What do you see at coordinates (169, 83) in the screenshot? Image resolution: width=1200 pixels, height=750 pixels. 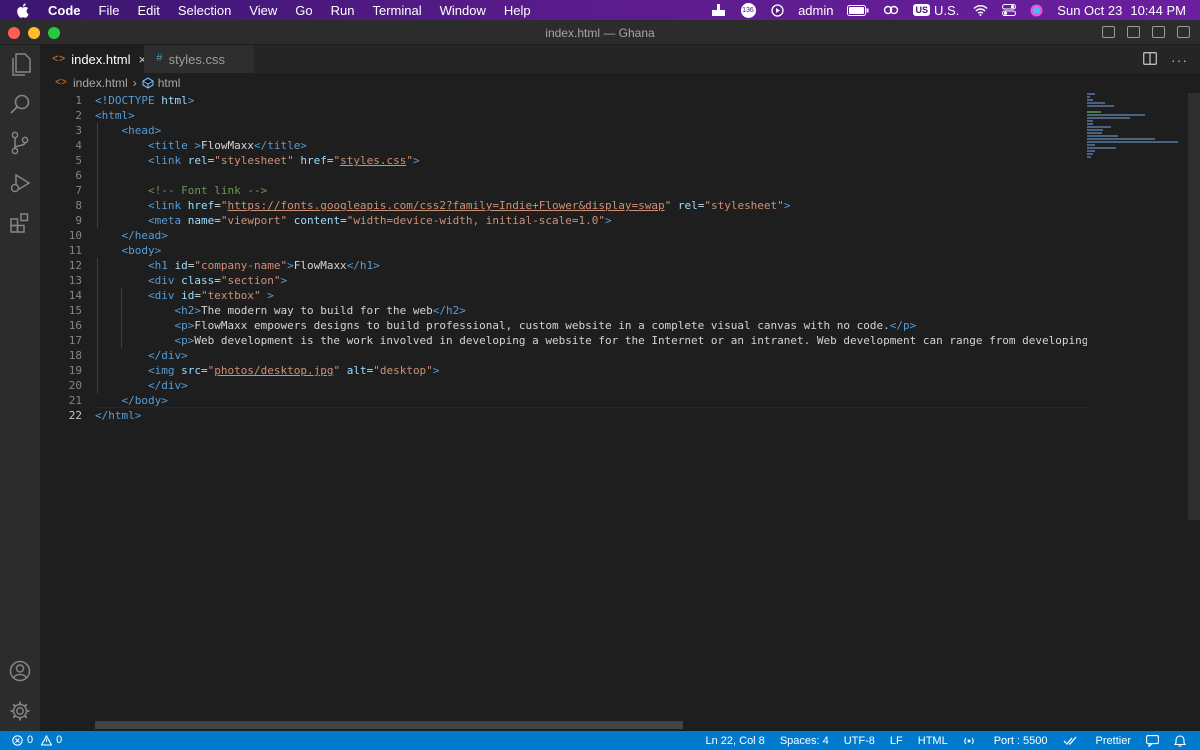 I see `breadcrumb-node: html` at bounding box center [169, 83].